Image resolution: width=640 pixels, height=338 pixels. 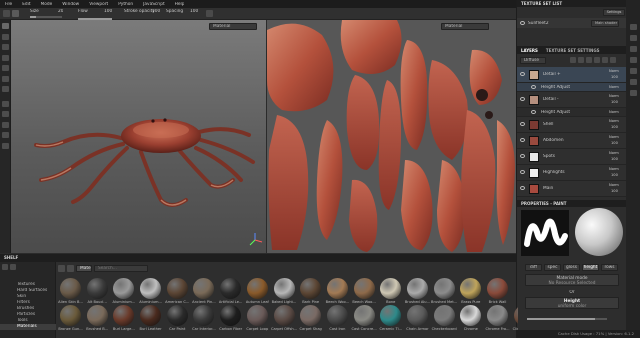 What do you see at coordinates (470, 321) in the screenshot?
I see `material-item: Chrome` at bounding box center [470, 321].